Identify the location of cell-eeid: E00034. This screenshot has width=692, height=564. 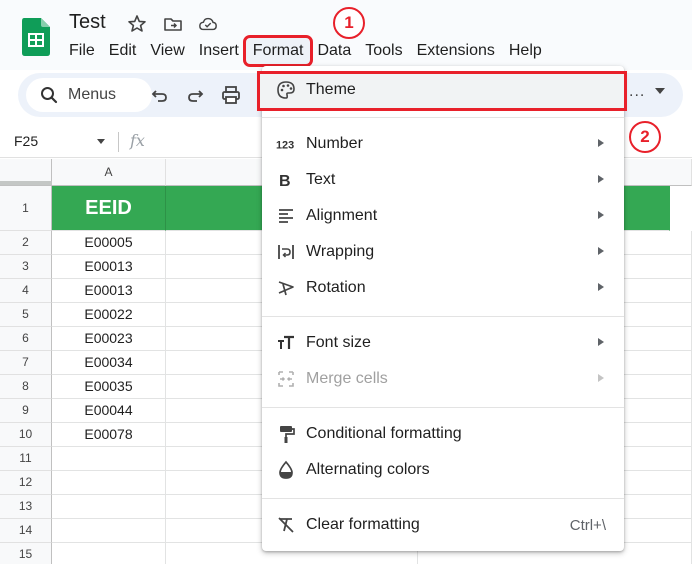
(109, 363).